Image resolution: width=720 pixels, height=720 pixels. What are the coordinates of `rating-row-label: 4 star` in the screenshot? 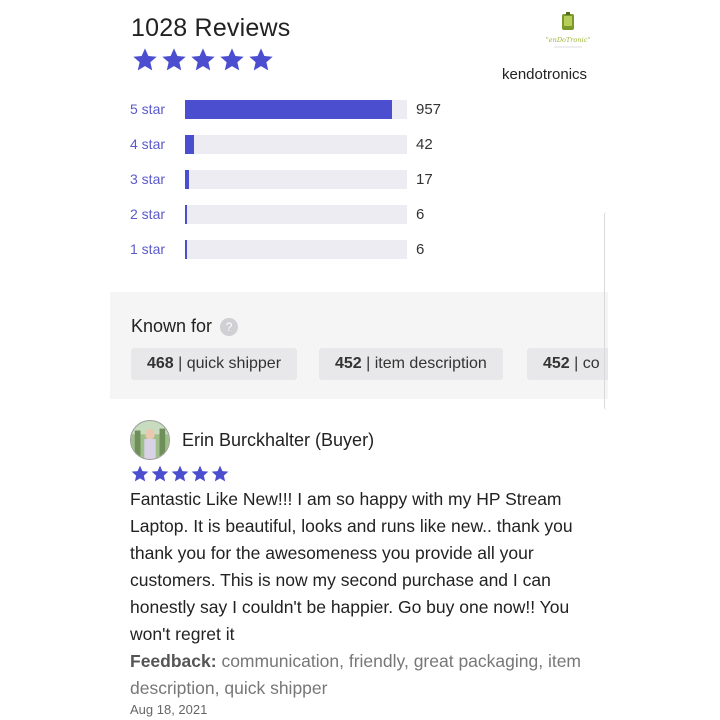 It's located at (148, 144).